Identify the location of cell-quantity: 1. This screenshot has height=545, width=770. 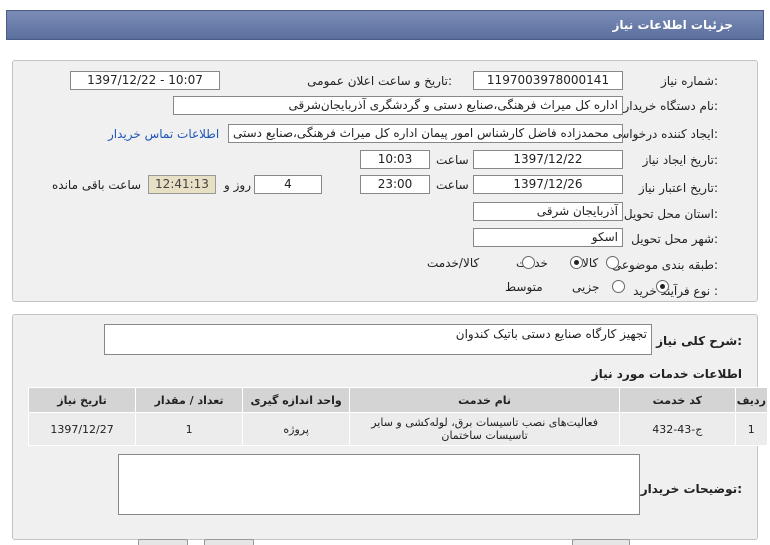
(189, 429).